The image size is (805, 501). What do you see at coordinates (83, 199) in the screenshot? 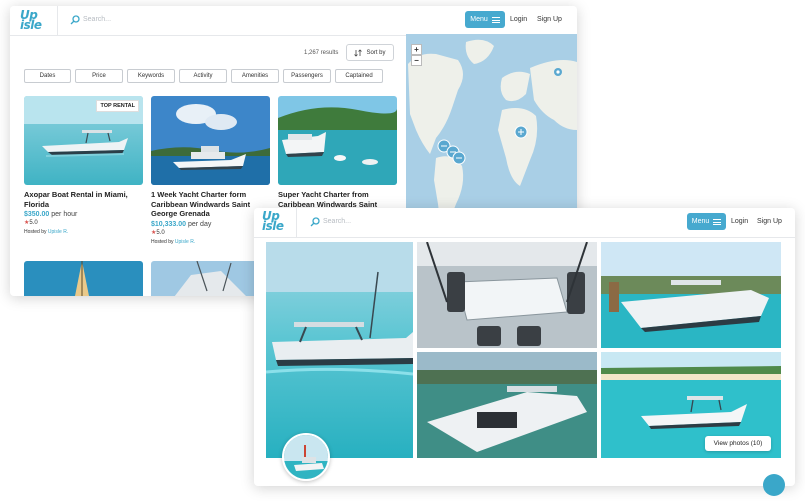
I see `listing-title: Axopar Boat Rental in Miami, Florida` at bounding box center [83, 199].